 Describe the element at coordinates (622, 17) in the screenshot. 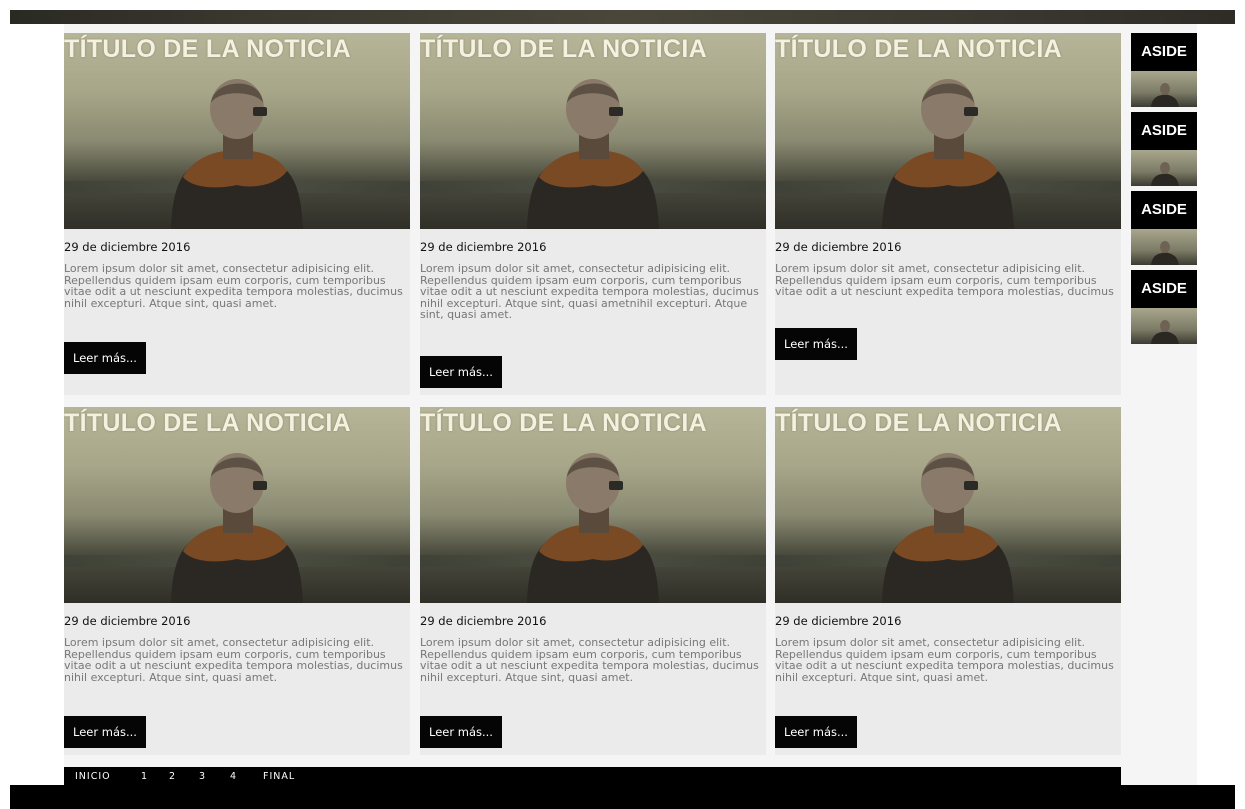

I see `header-banner-image` at that location.